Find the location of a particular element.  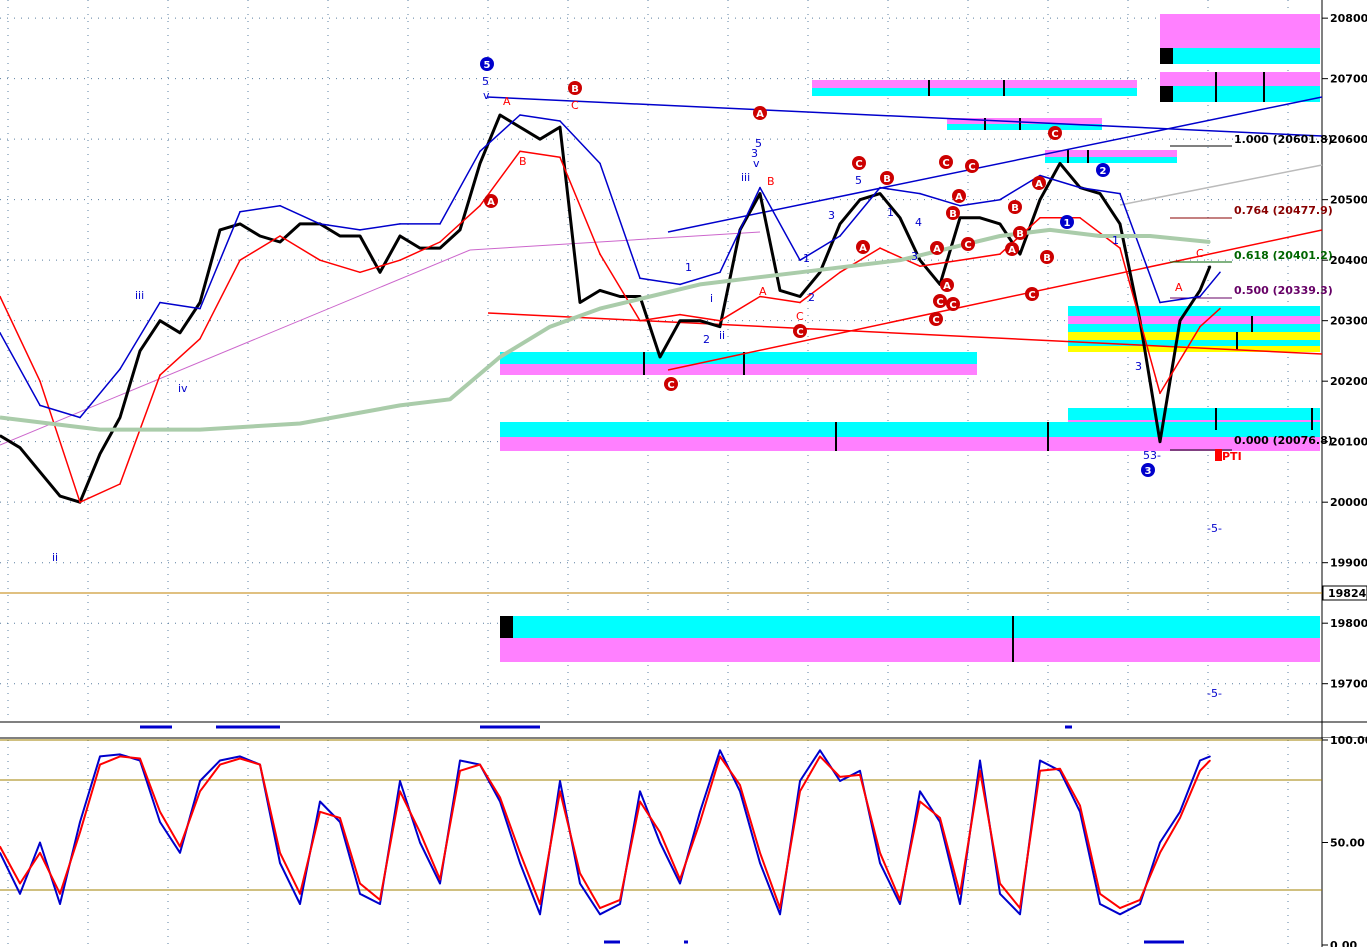

price-axis-label: 20600 is located at coordinates (1348, 139).